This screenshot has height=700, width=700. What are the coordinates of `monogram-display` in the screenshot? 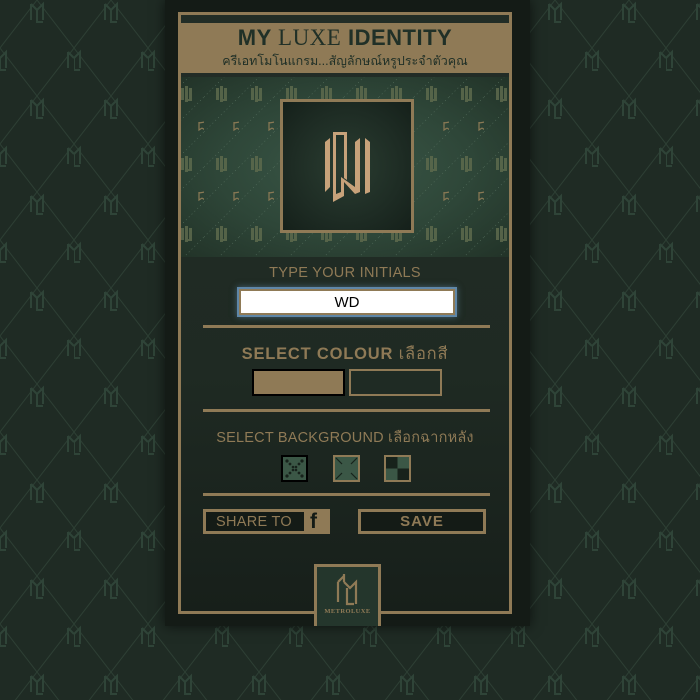 It's located at (347, 166).